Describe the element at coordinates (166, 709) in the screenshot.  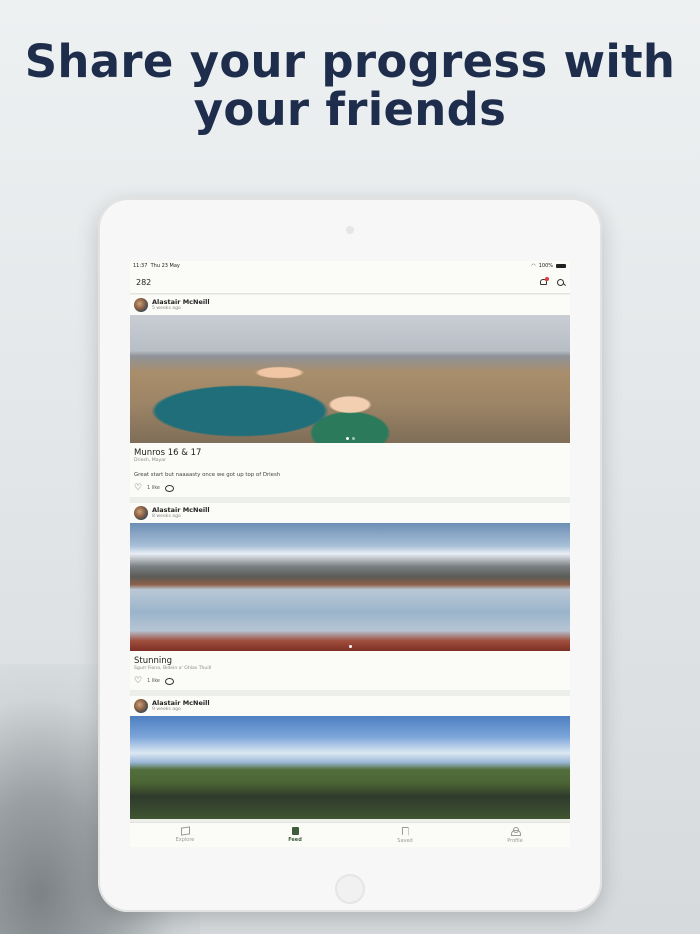
I see `post-time: 9 weeks ago` at that location.